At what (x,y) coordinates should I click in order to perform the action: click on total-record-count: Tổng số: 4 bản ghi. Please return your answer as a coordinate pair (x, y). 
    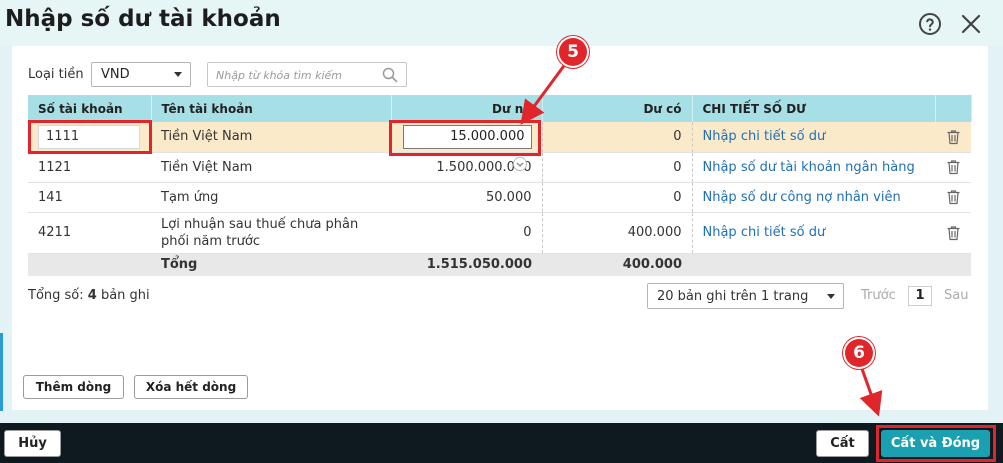
    Looking at the image, I should click on (89, 295).